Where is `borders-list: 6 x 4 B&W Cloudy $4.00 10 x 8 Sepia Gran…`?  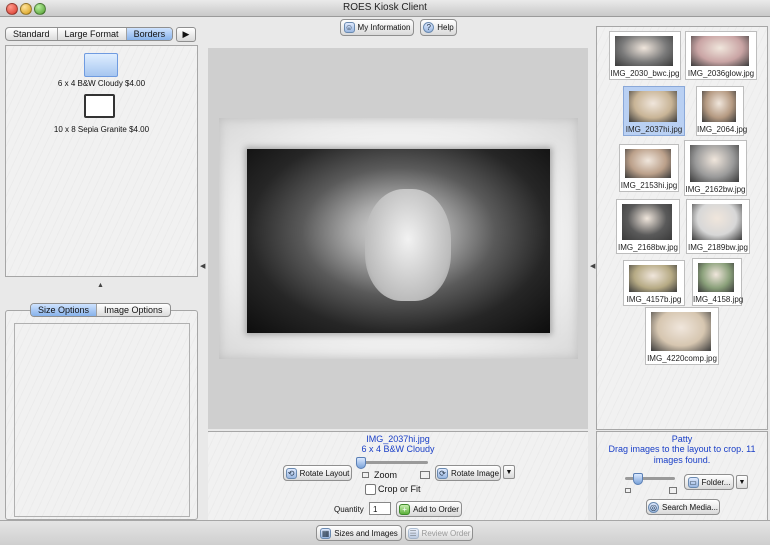
borders-list: 6 x 4 B&W Cloudy $4.00 10 x 8 Sepia Gran… is located at coordinates (101, 161).